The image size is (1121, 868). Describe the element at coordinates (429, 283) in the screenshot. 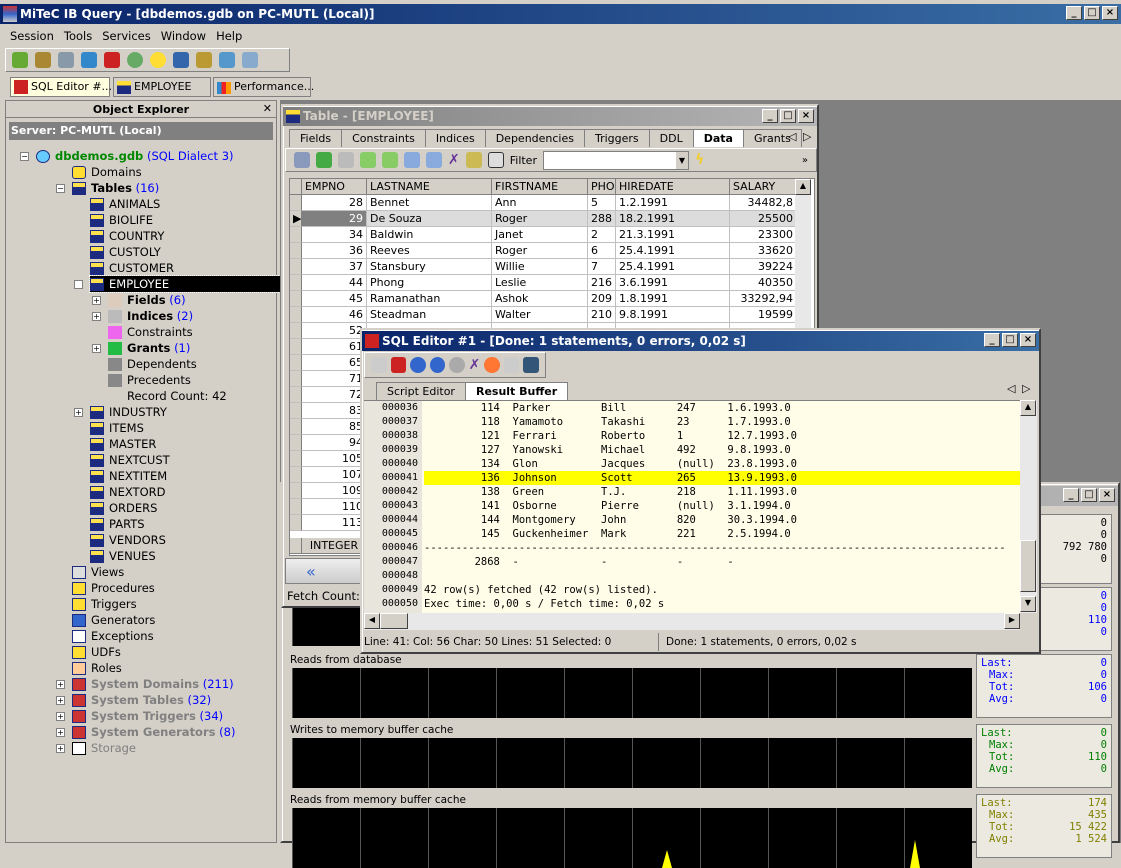

I see `grid-cell: Phong` at that location.